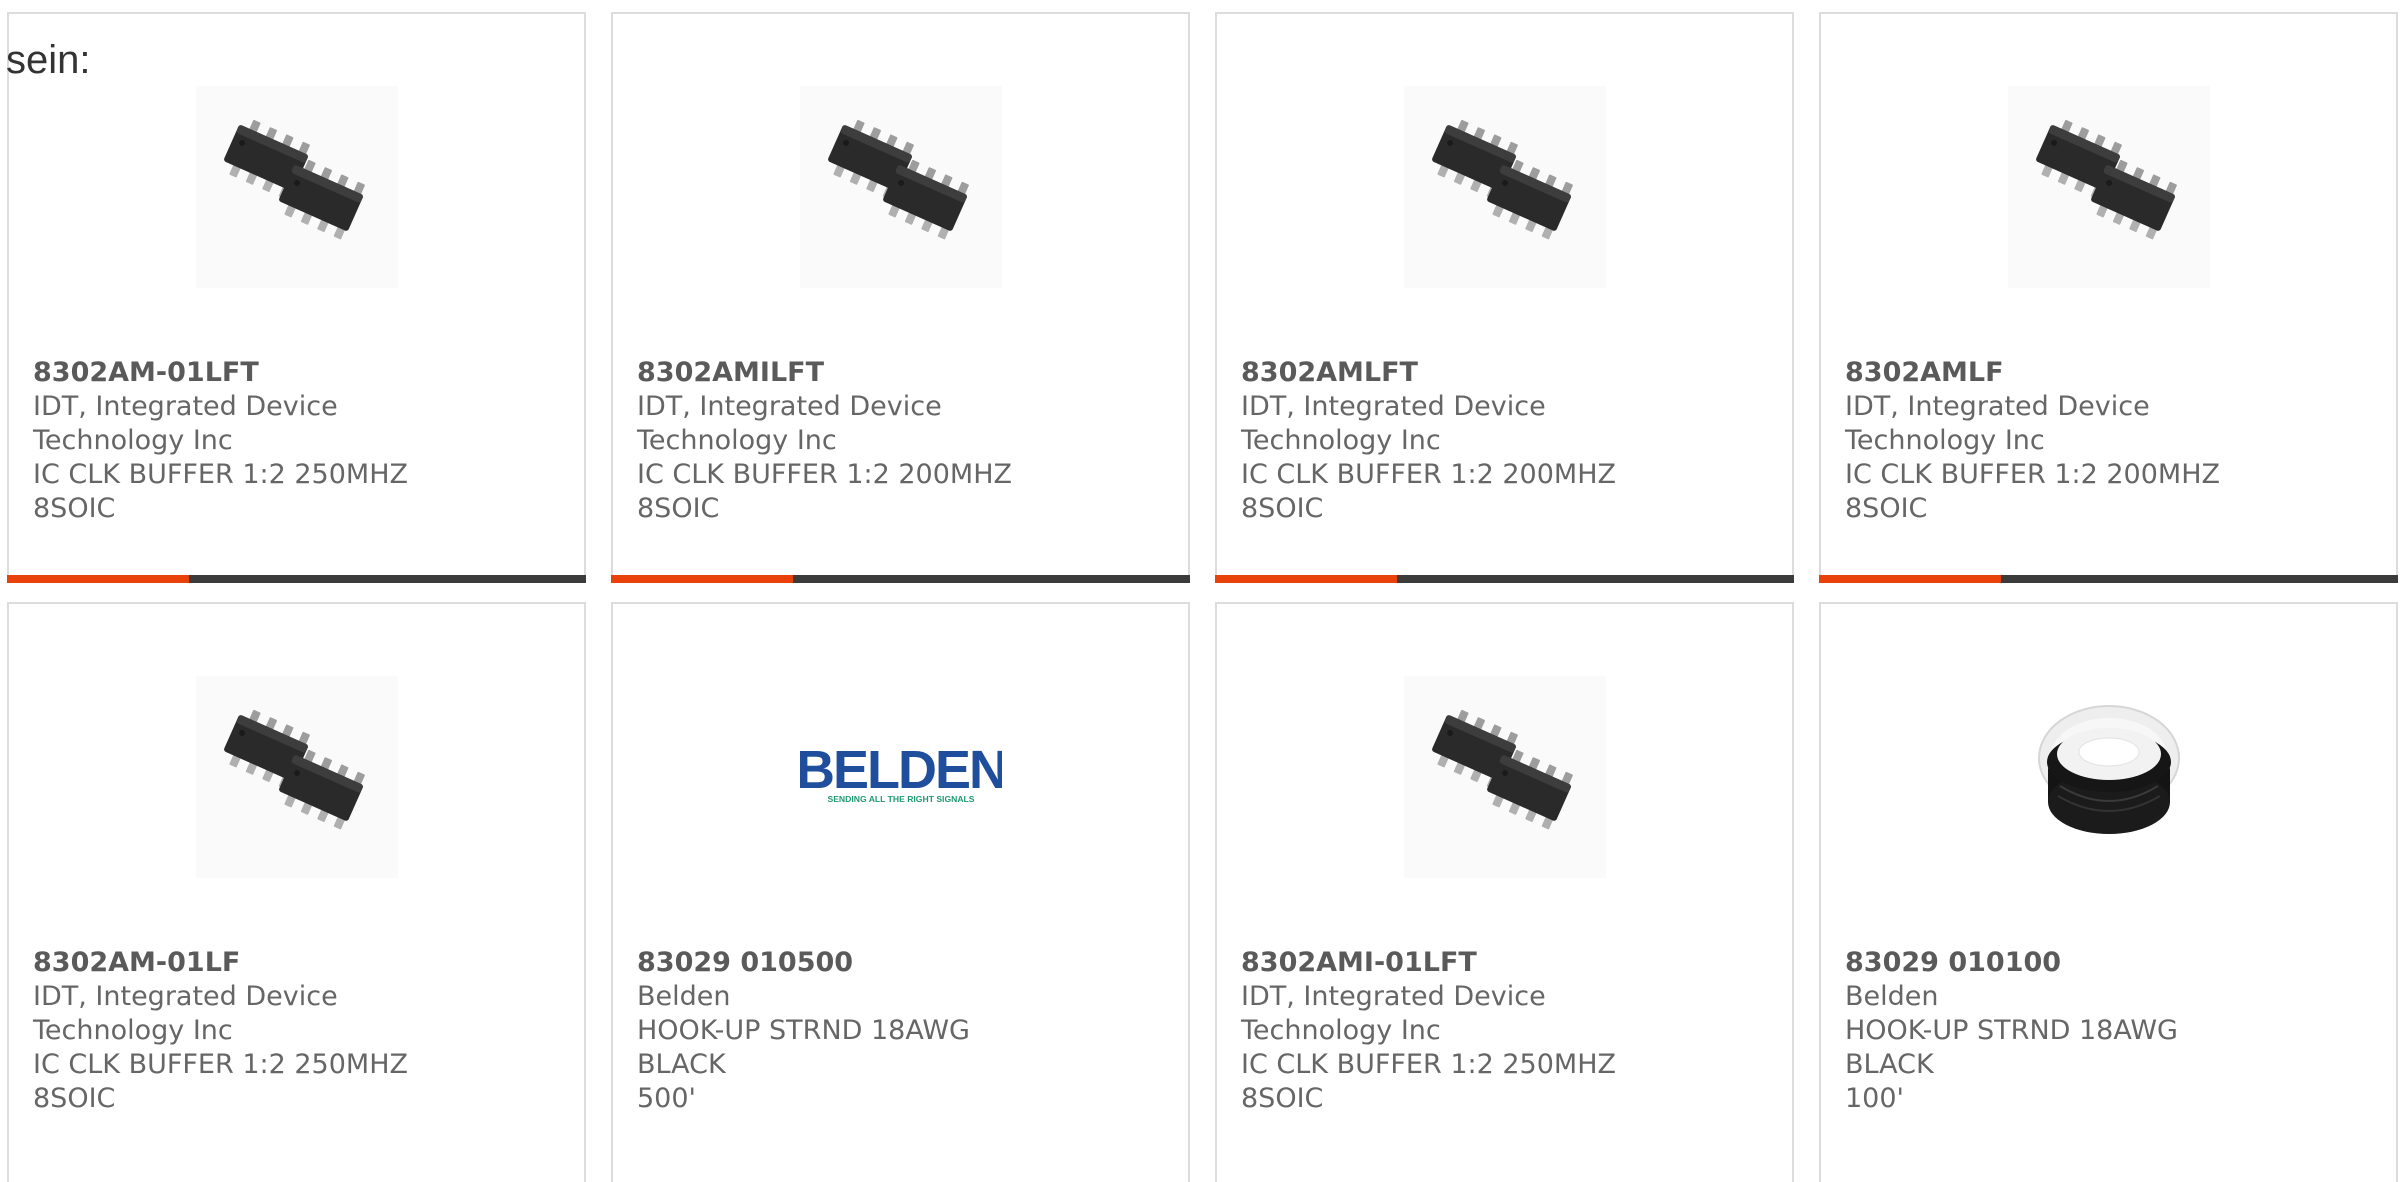 The height and width of the screenshot is (1182, 2400). Describe the element at coordinates (2055, 963) in the screenshot. I see `part-number-link: 83029 010100` at that location.